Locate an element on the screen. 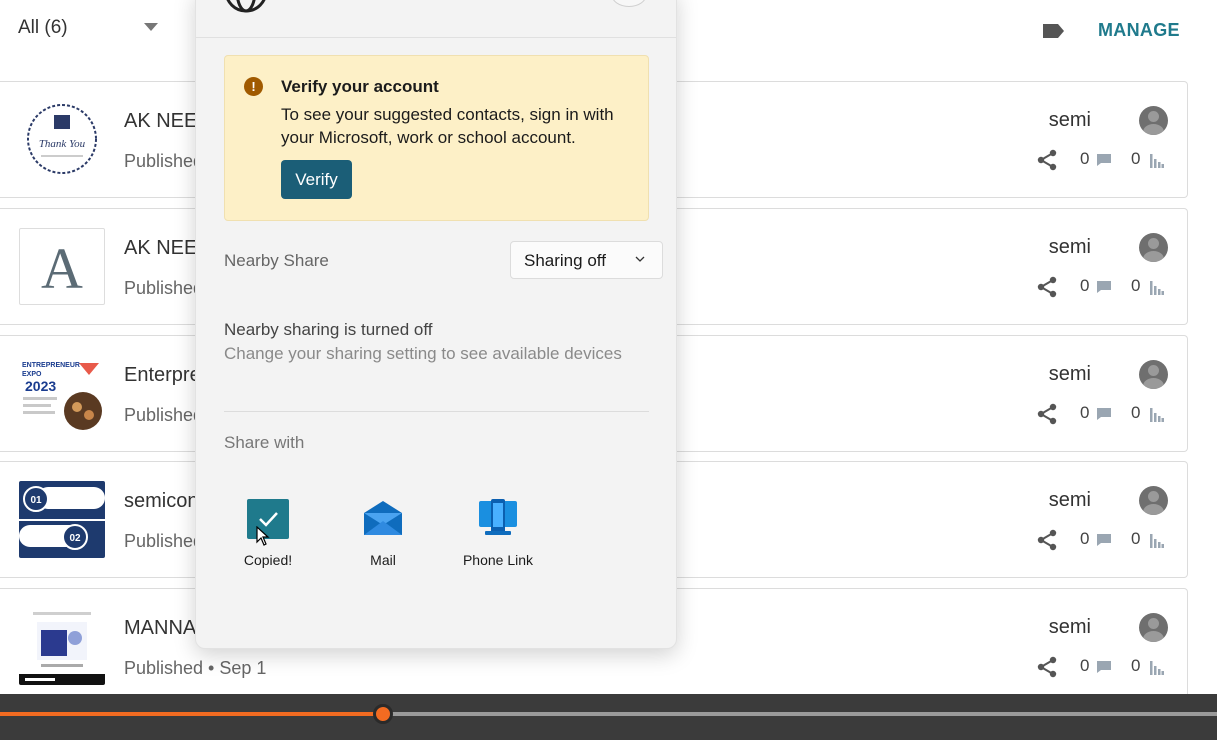  mail-icon is located at coordinates (383, 518).